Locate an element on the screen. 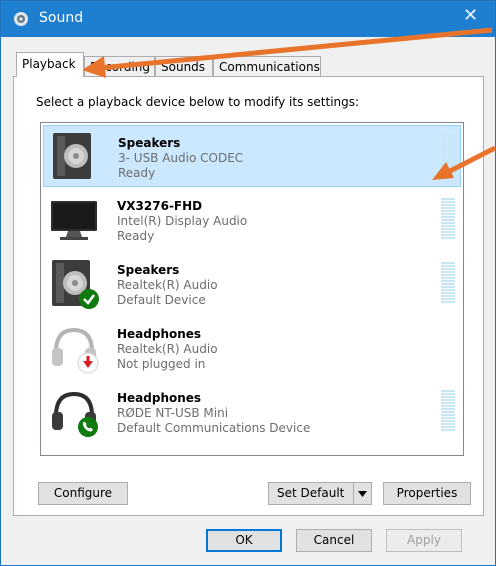 The width and height of the screenshot is (496, 566). tab-strip: Playback Recording Sounds Communications is located at coordinates (243, 64).